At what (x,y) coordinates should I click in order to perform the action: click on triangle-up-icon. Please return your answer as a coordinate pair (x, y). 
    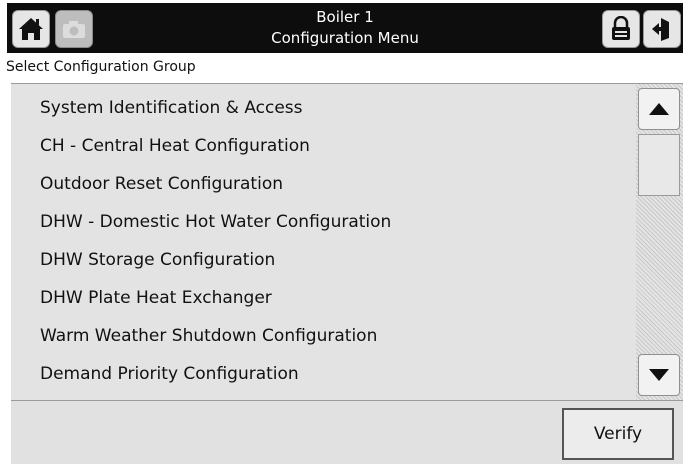
    Looking at the image, I should click on (659, 109).